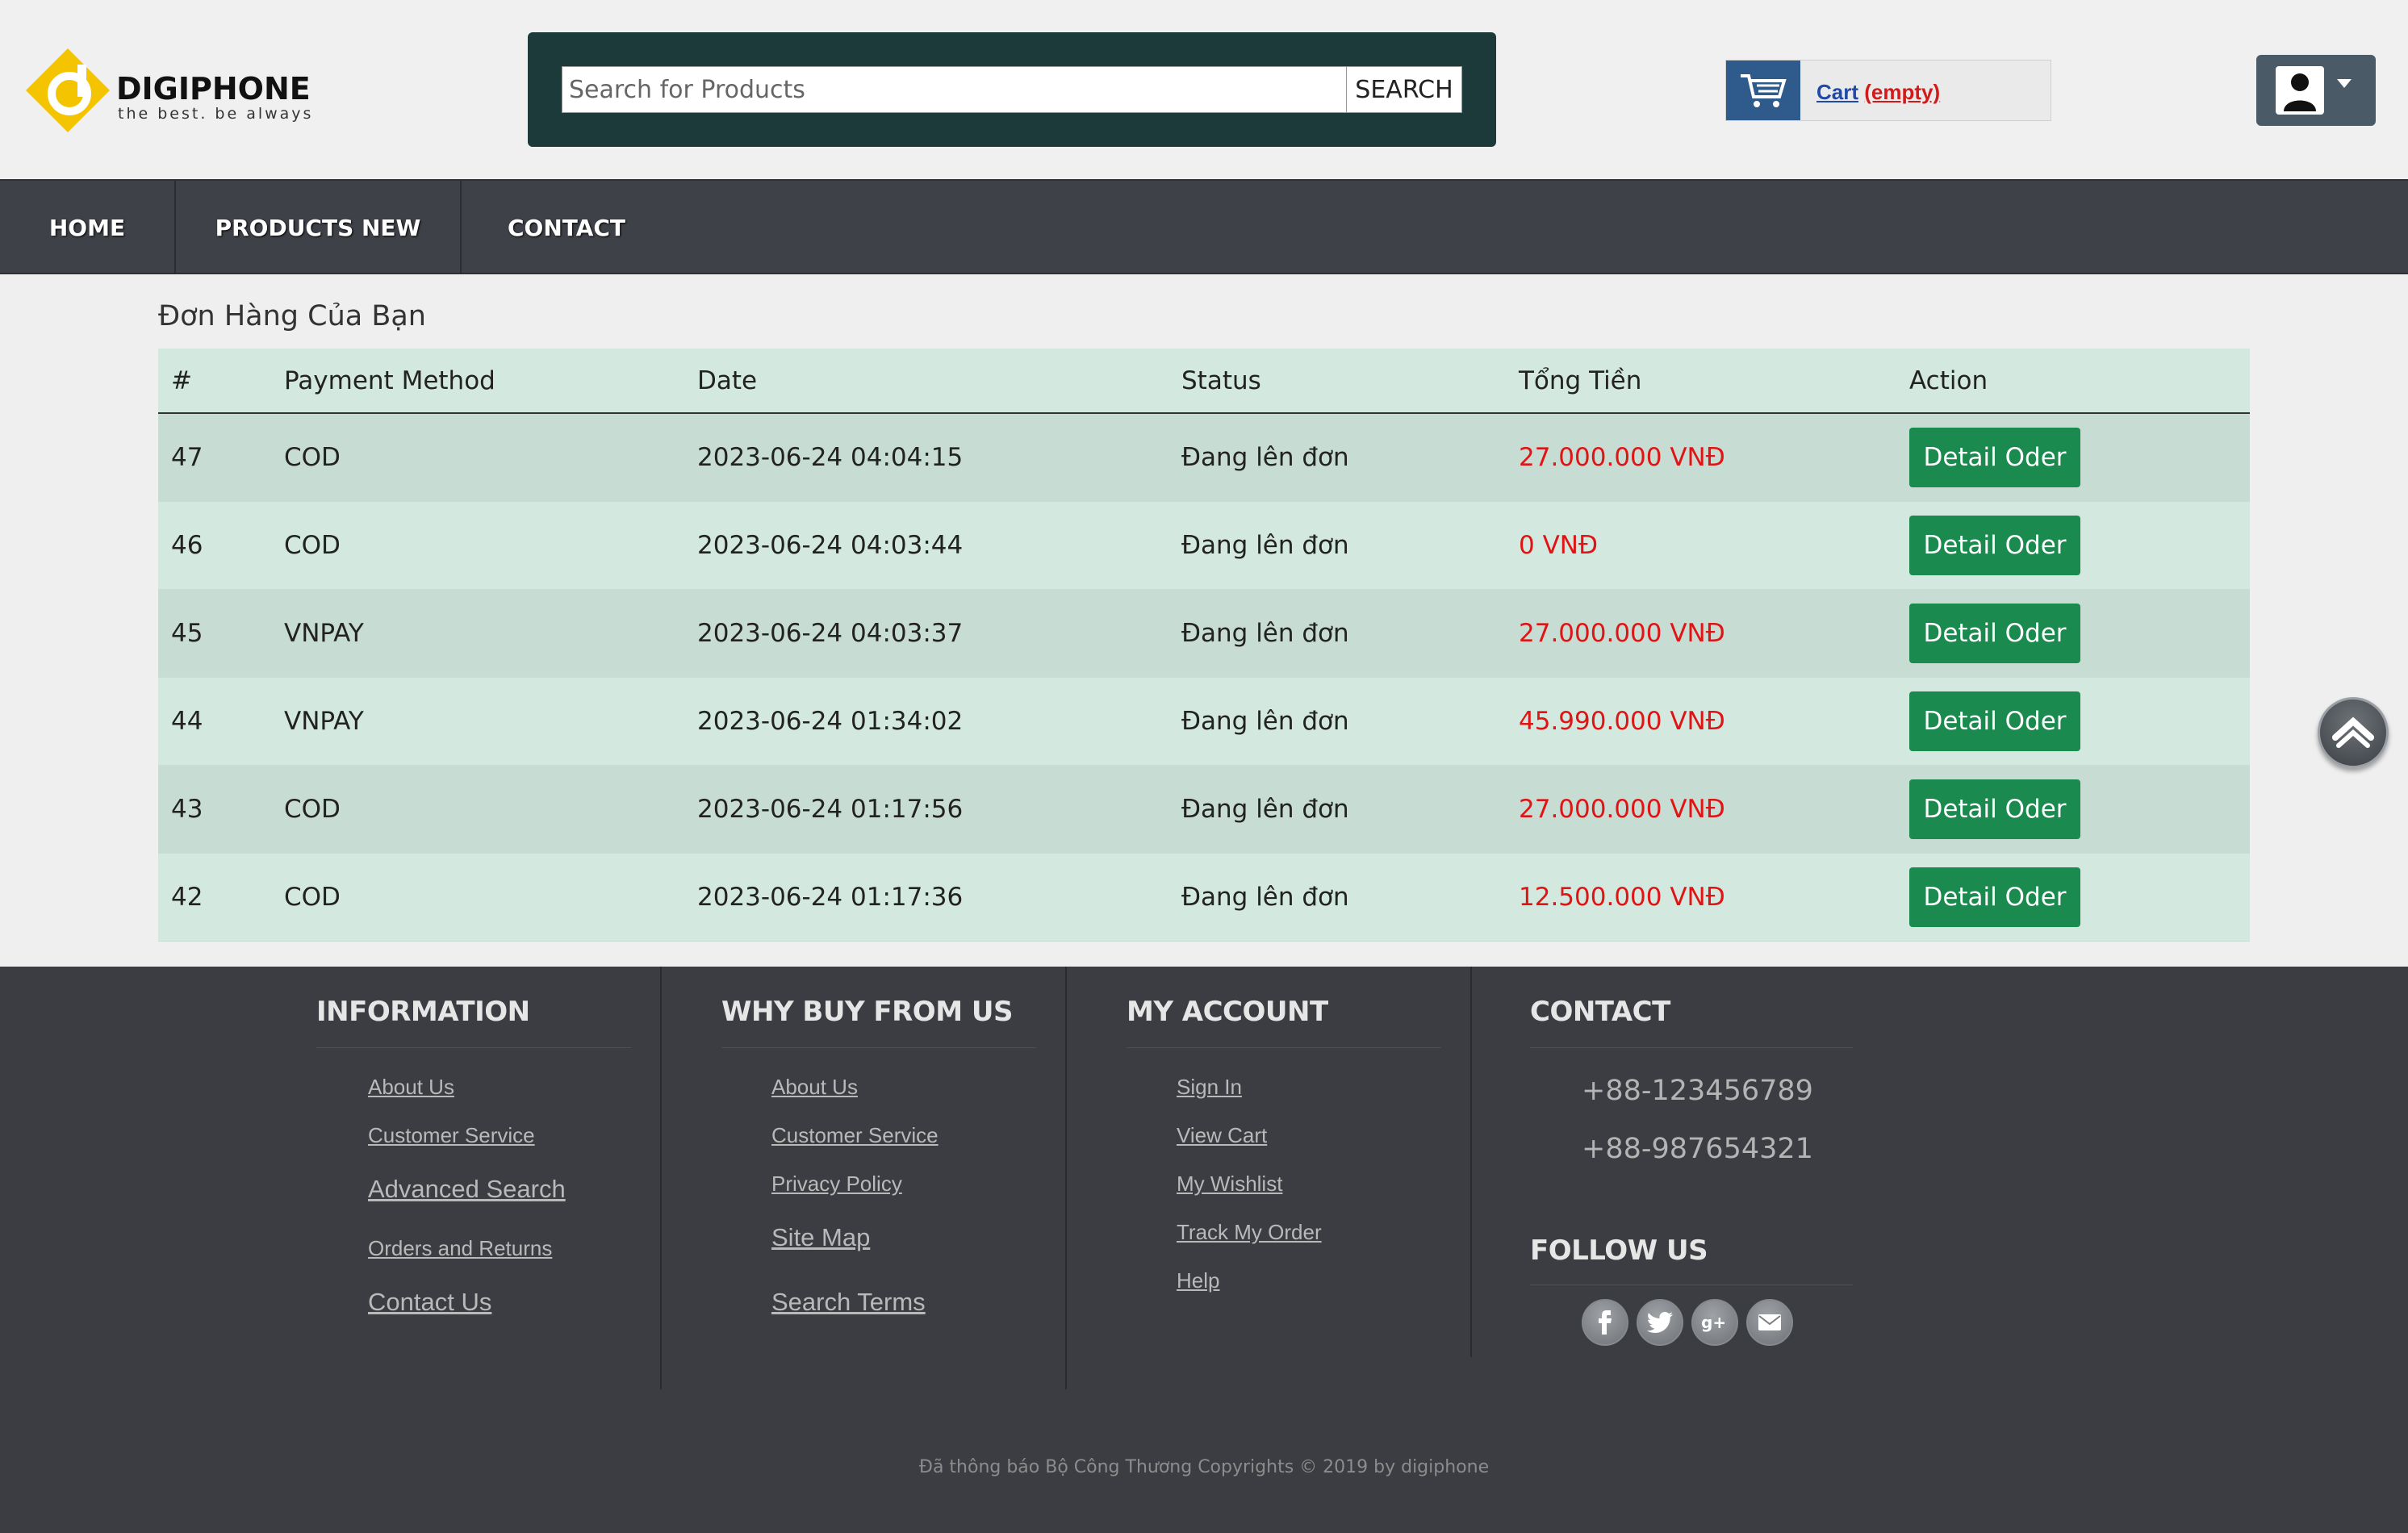  What do you see at coordinates (1837, 92) in the screenshot?
I see `cart-link: Cart` at bounding box center [1837, 92].